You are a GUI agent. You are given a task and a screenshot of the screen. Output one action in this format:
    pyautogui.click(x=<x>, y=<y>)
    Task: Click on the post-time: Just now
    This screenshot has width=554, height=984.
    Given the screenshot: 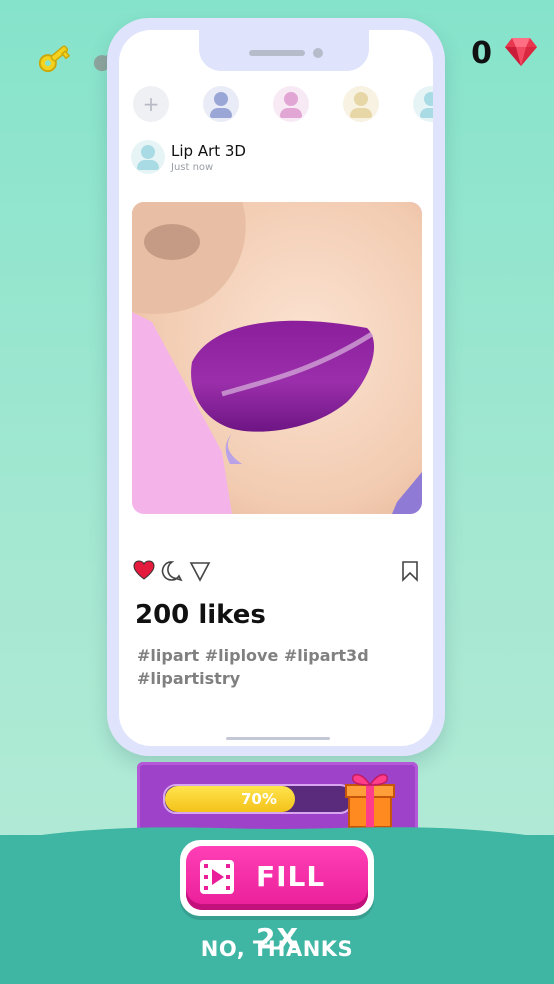 What is the action you would take?
    pyautogui.click(x=192, y=167)
    